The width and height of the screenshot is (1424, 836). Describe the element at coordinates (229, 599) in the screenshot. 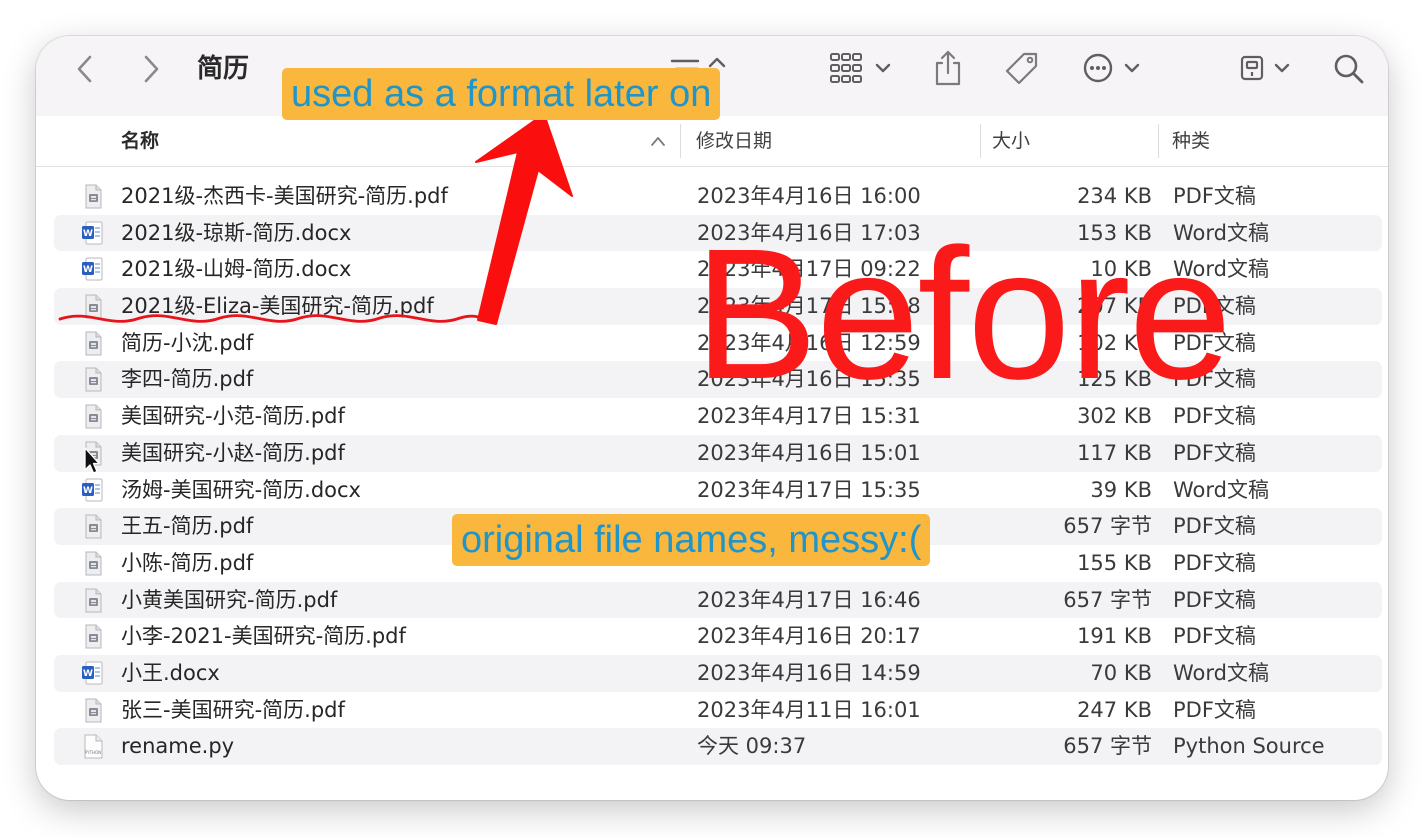

I see `file-name: 小黄美国研究-简历.pdf` at that location.